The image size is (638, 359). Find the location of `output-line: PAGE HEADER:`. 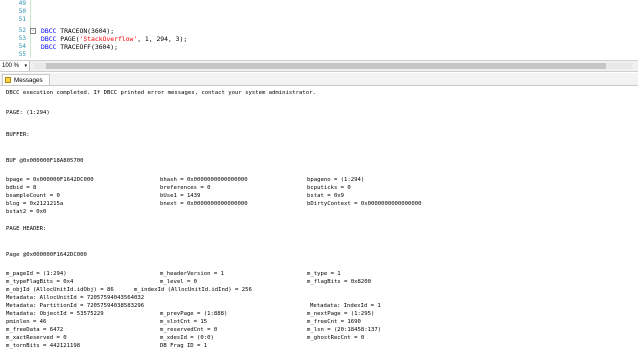

output-line: PAGE HEADER: is located at coordinates (26, 229).